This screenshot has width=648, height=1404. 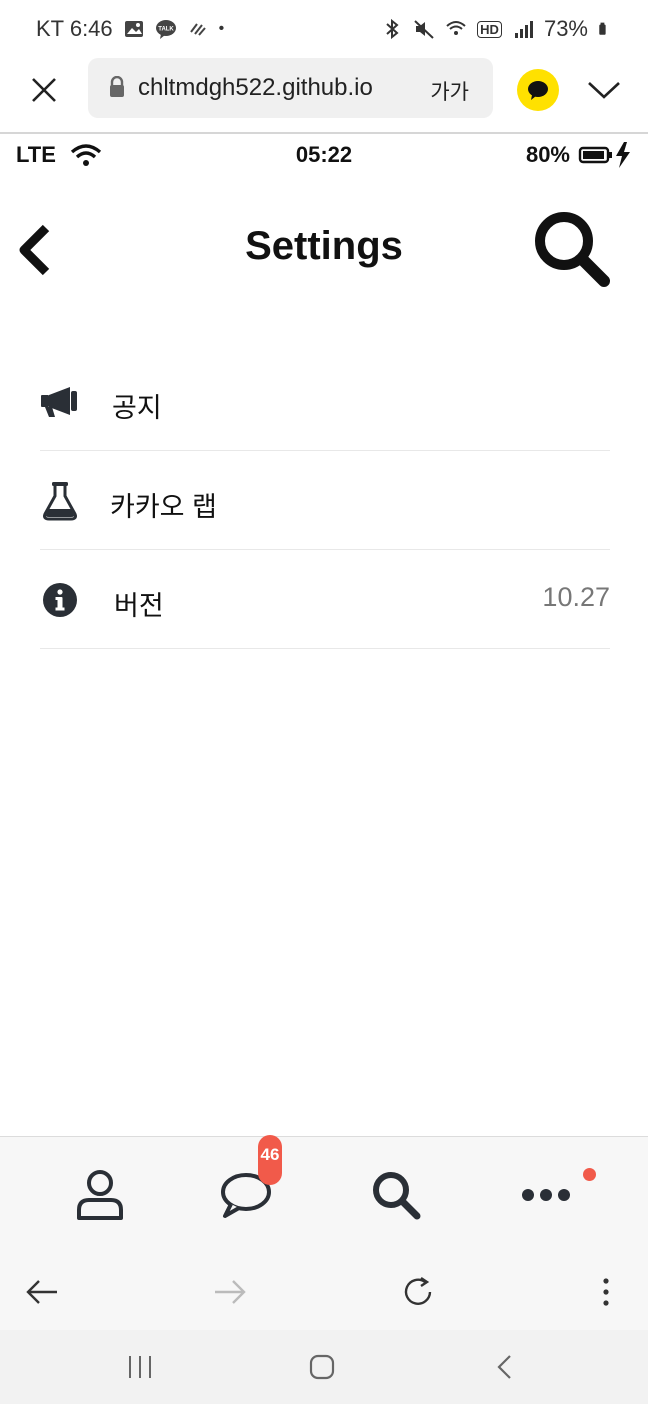 I want to click on system-battery-text: 73%, so click(x=565, y=28).